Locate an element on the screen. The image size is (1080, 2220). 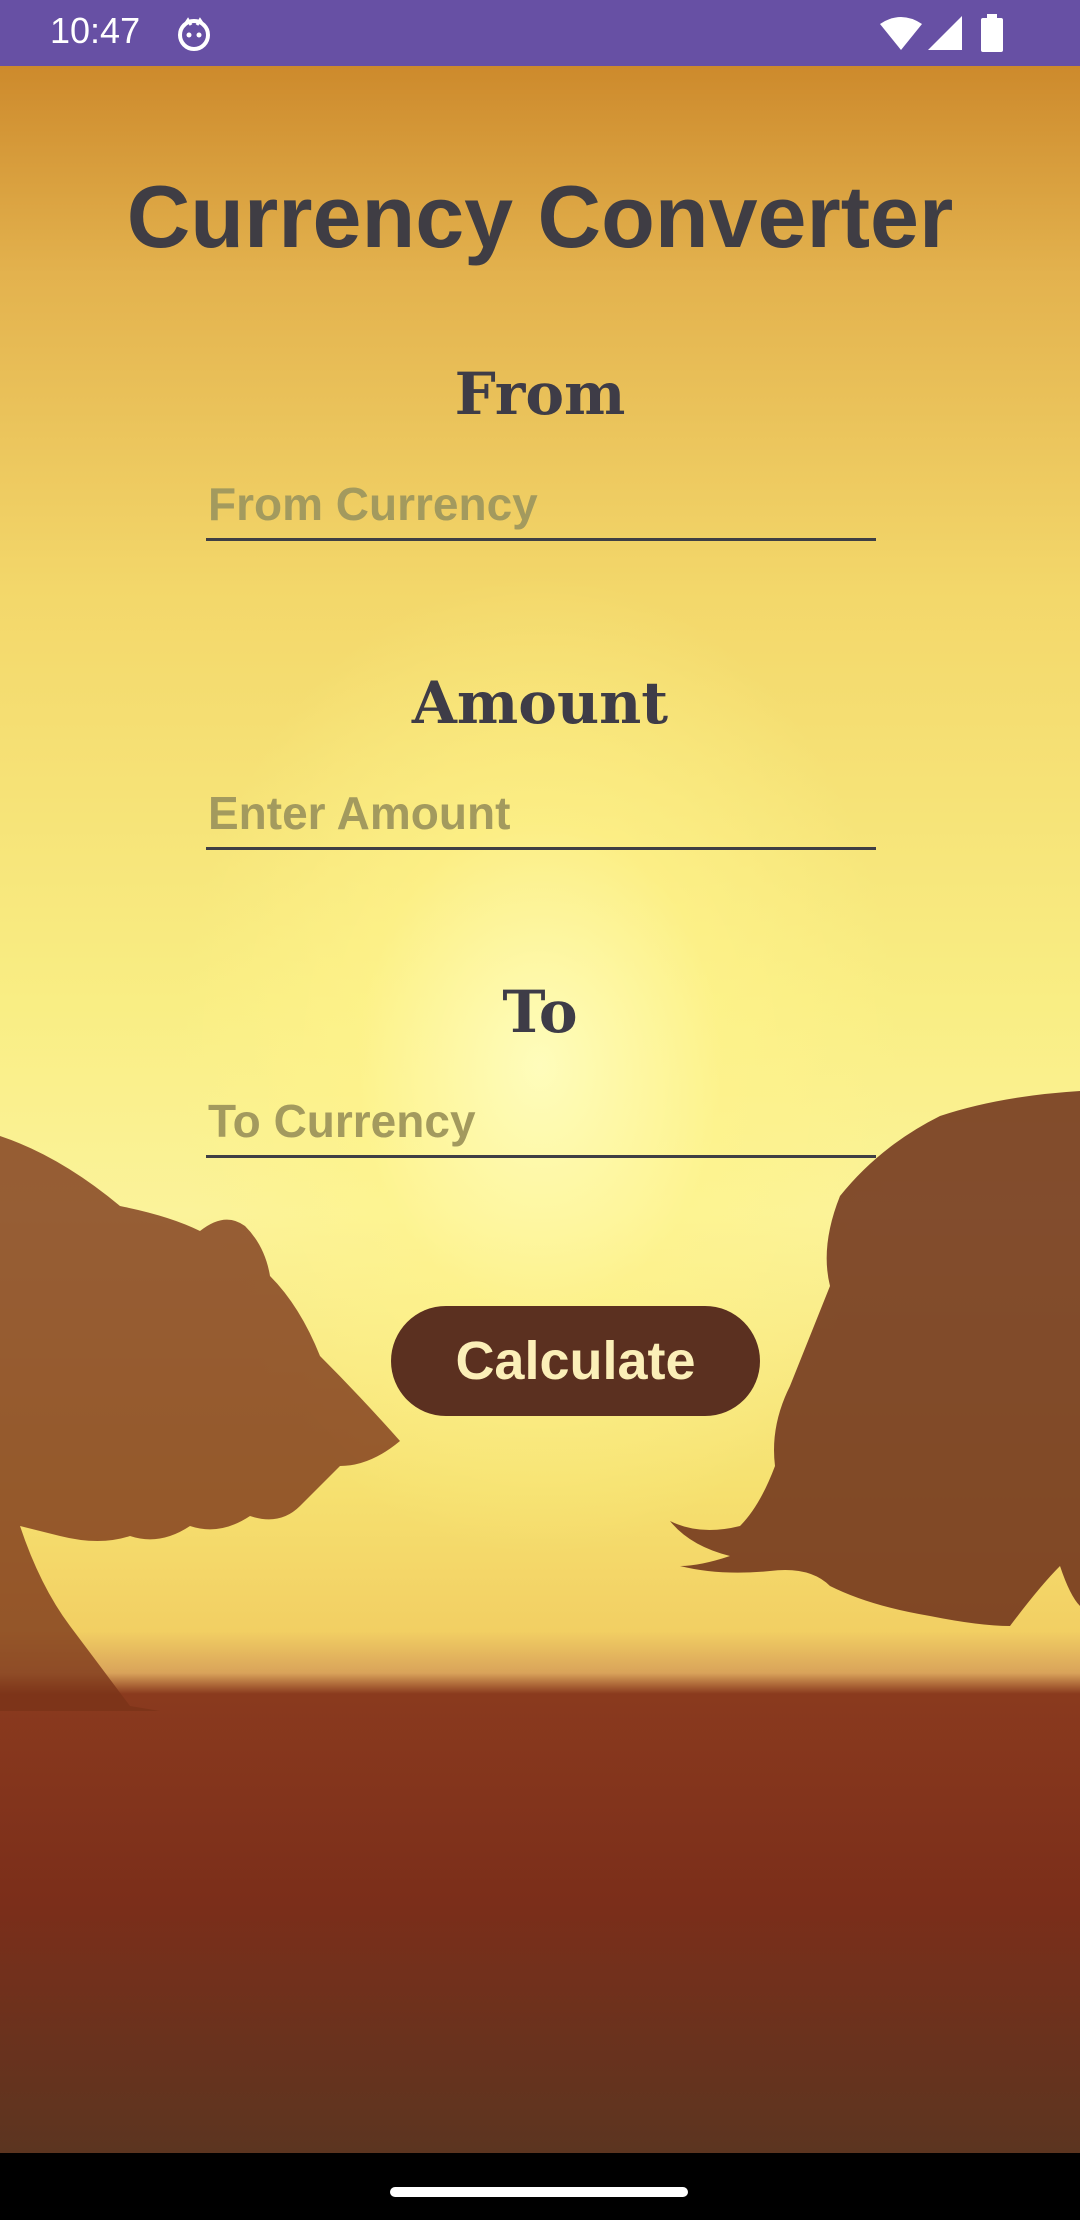
page-title: Currency Converter is located at coordinates (540, 216).